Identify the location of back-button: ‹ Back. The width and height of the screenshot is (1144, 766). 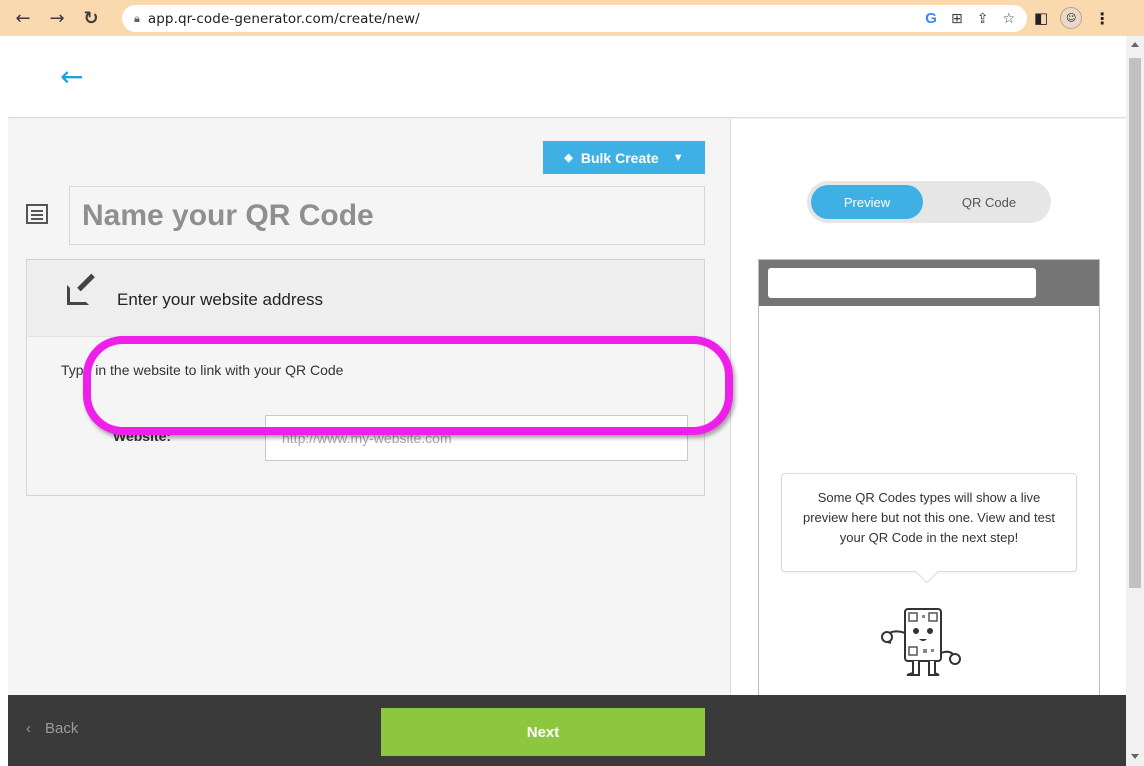
(52, 728).